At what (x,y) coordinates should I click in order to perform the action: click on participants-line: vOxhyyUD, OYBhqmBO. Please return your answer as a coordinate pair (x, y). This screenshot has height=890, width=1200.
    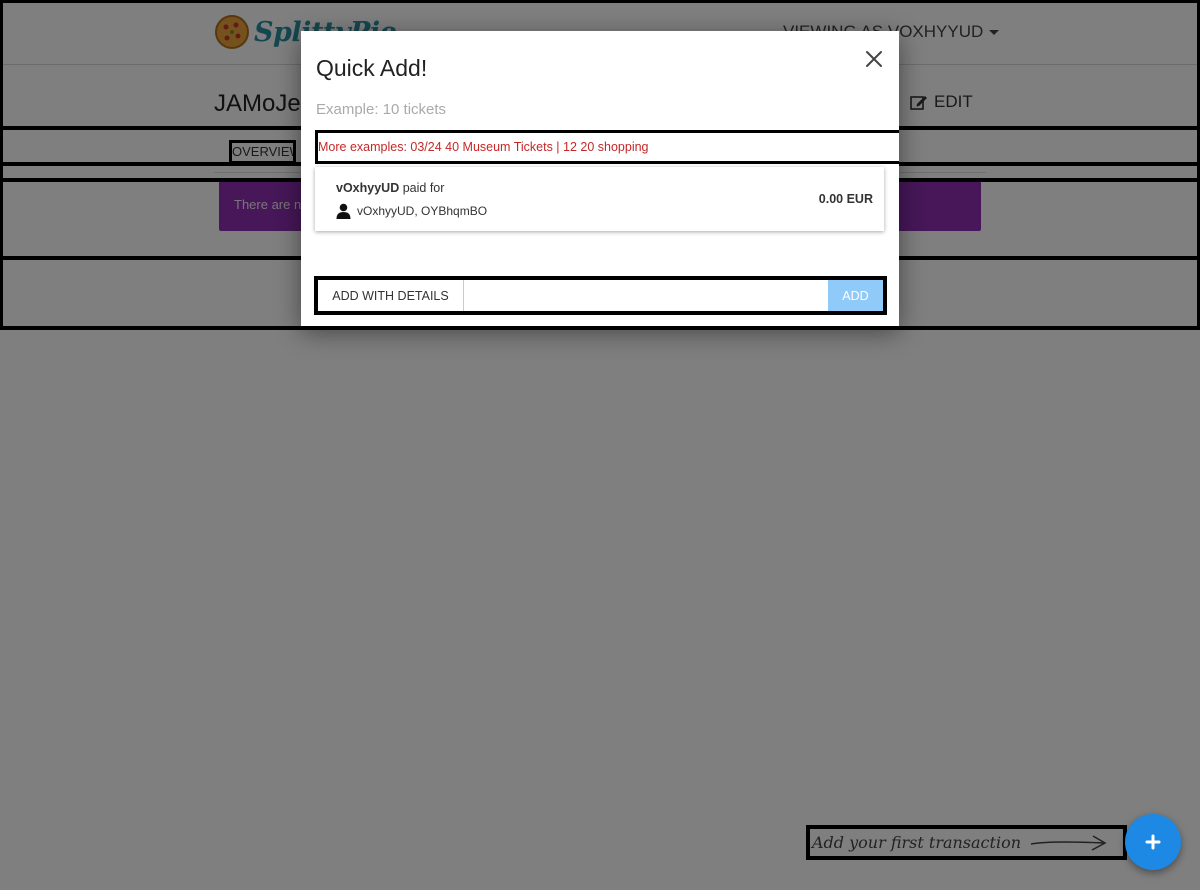
    Looking at the image, I should click on (411, 211).